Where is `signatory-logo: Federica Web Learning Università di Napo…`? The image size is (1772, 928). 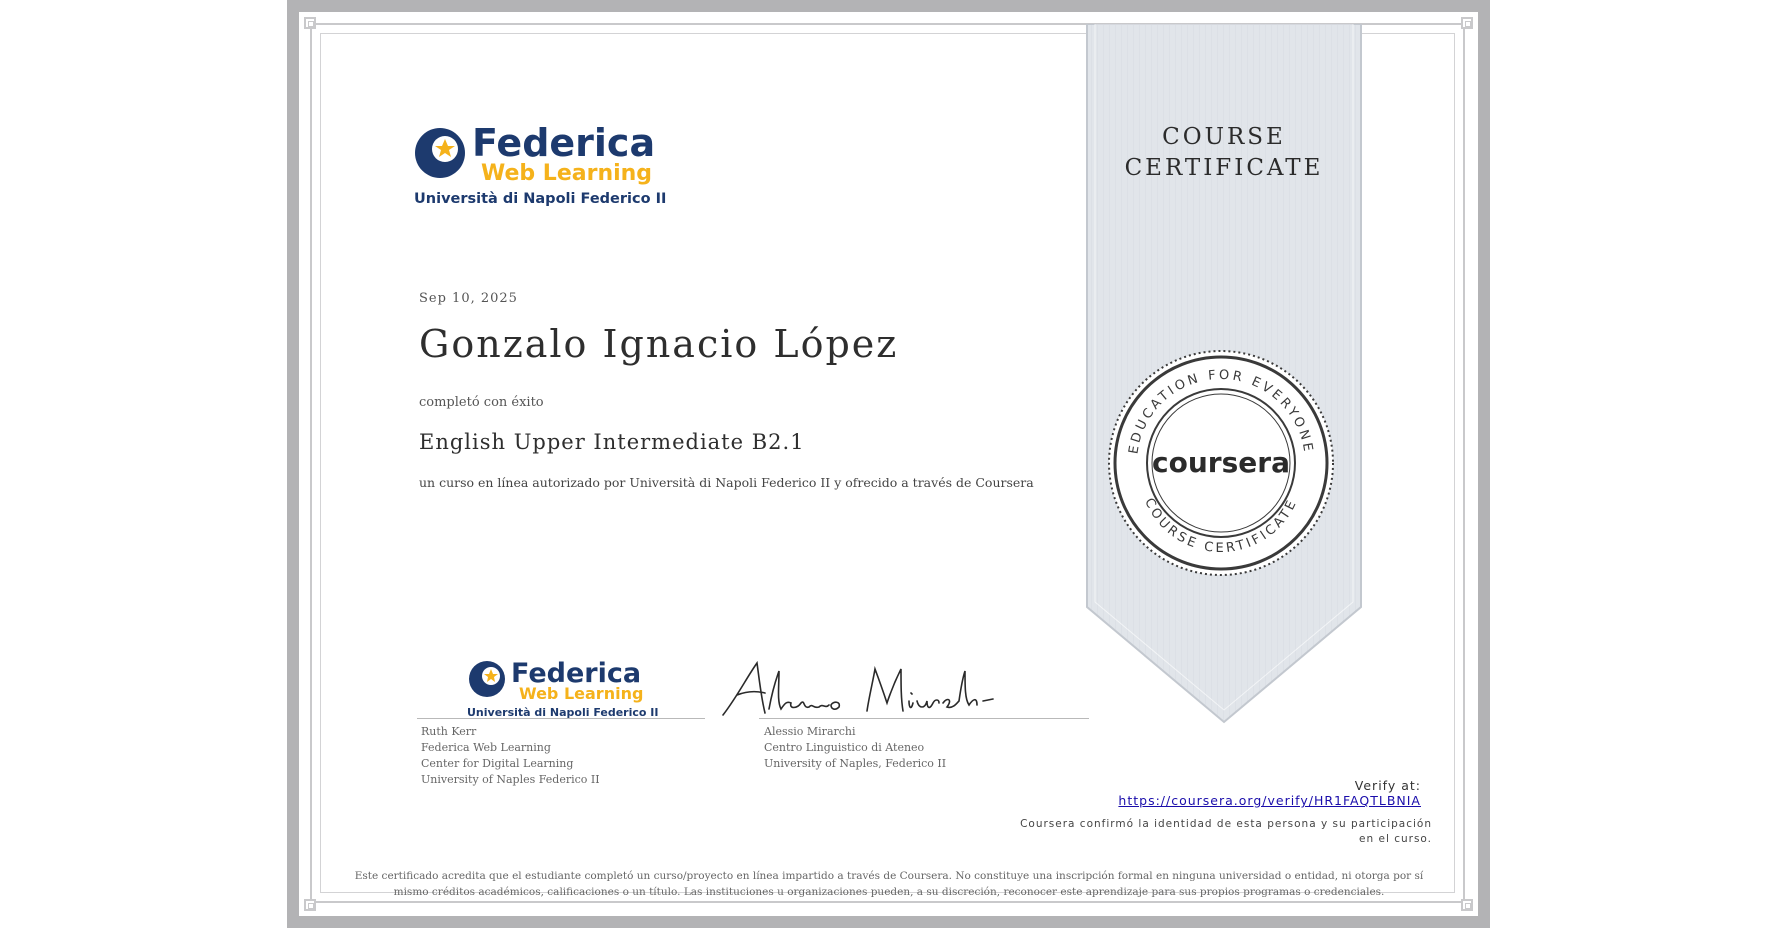 signatory-logo: Federica Web Learning Università di Napo… is located at coordinates (572, 687).